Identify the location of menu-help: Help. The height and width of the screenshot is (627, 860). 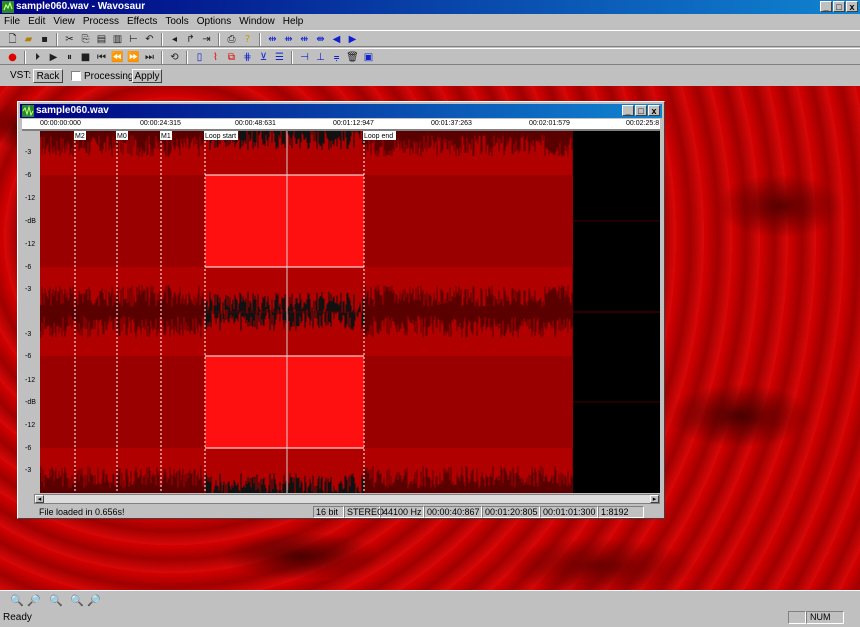
(293, 21).